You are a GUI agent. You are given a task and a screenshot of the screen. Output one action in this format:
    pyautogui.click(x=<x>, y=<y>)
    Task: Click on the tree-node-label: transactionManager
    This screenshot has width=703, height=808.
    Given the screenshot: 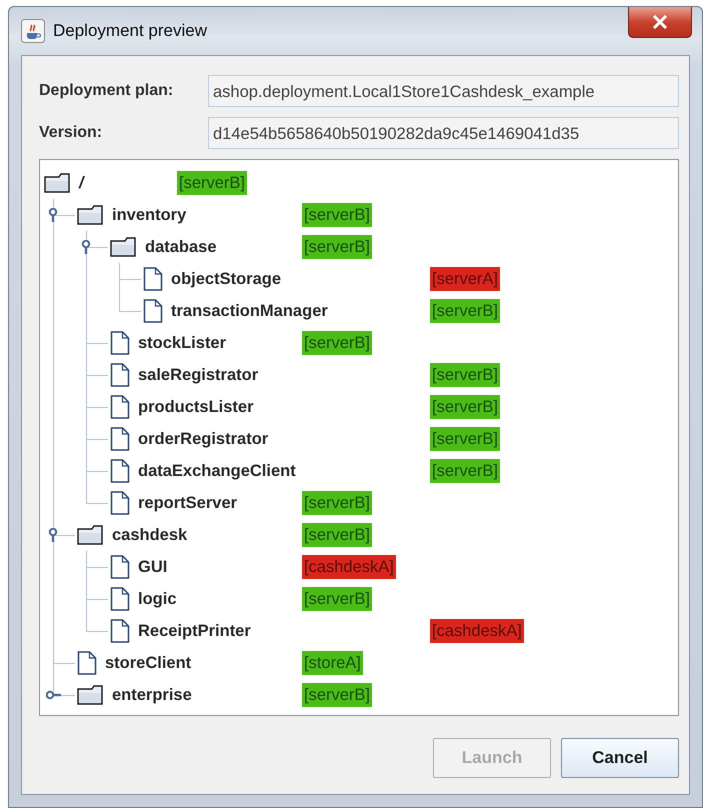 What is the action you would take?
    pyautogui.click(x=249, y=311)
    